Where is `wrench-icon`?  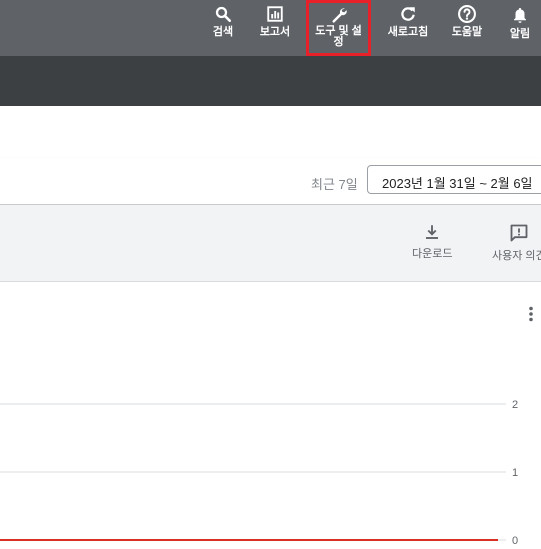 wrench-icon is located at coordinates (339, 15).